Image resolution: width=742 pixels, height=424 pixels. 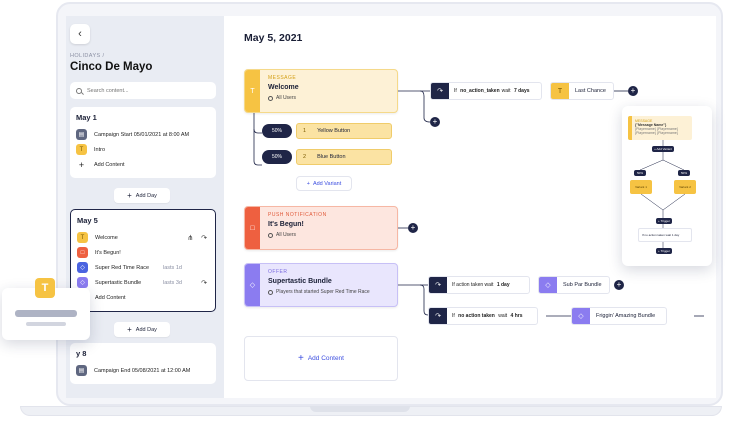 I want to click on item-label: Campaign Start 05/01/2021 at 8:00 AM, so click(x=142, y=134).